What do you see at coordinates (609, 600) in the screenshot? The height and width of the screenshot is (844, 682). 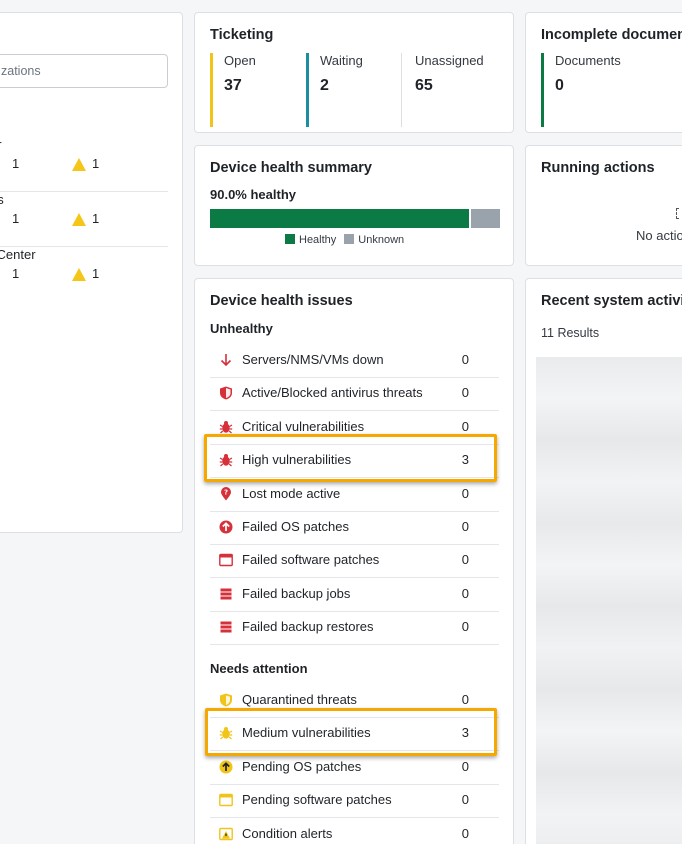 I see `blurred-activity-list` at bounding box center [609, 600].